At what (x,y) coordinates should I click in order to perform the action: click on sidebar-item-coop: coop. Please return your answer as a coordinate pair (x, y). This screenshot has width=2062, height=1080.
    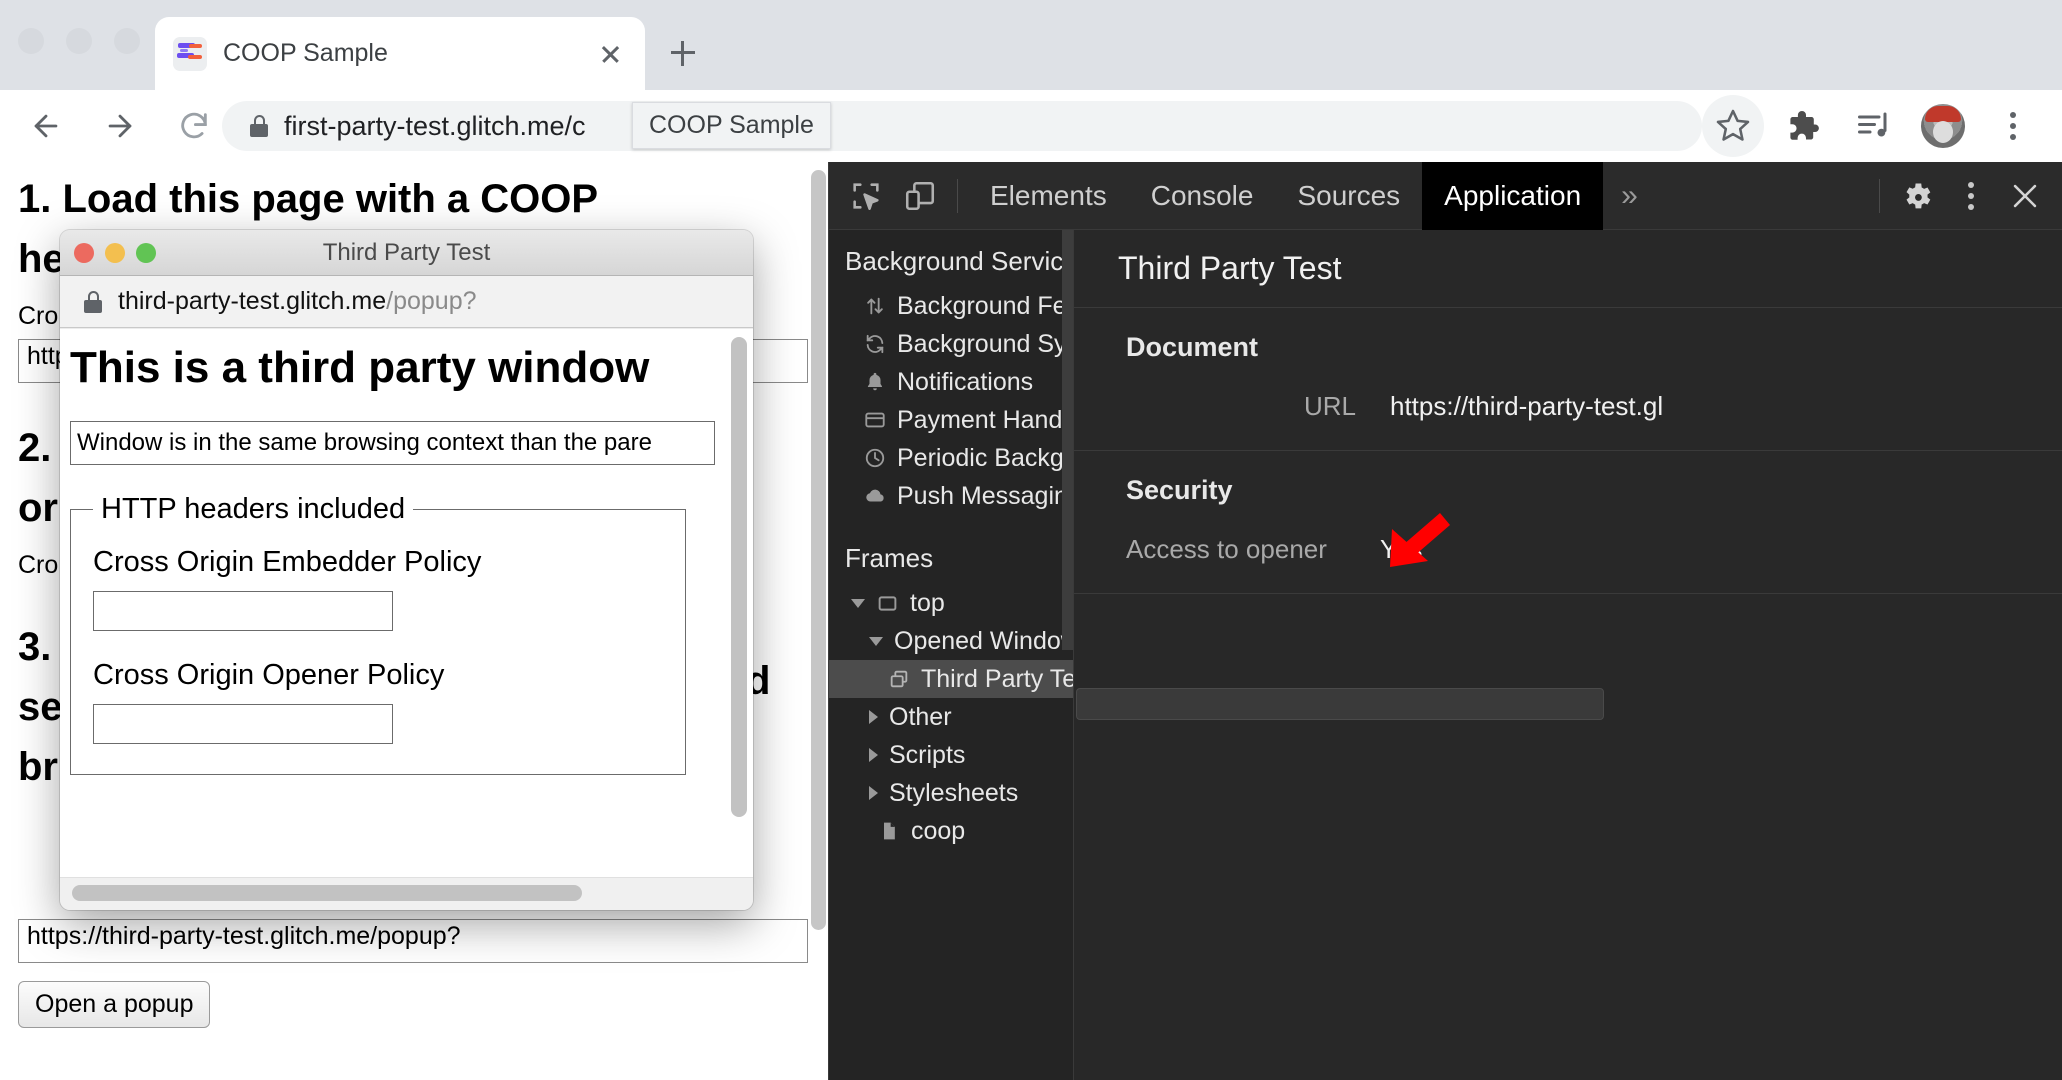
    Looking at the image, I should click on (951, 831).